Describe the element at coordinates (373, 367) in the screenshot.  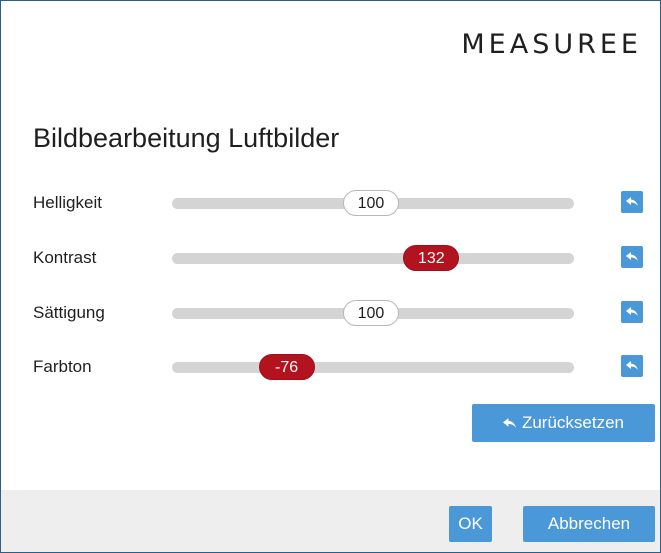
I see `slider-track: -76` at that location.